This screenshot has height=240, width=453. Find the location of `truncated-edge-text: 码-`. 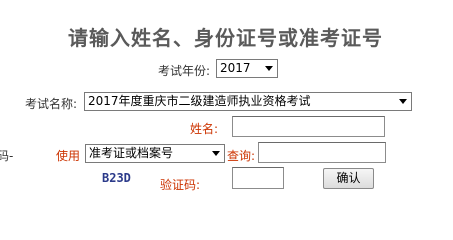

truncated-edge-text: 码- is located at coordinates (7, 156).